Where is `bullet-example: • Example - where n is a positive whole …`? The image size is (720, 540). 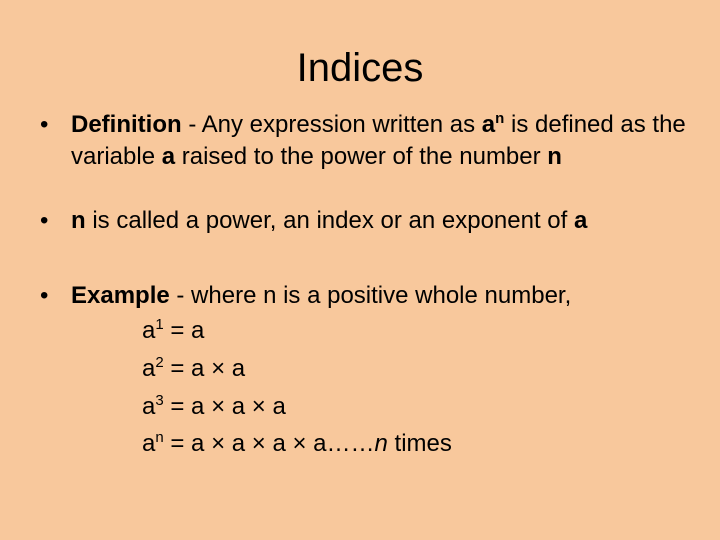 bullet-example: • Example - where n is a positive whole … is located at coordinates (365, 296).